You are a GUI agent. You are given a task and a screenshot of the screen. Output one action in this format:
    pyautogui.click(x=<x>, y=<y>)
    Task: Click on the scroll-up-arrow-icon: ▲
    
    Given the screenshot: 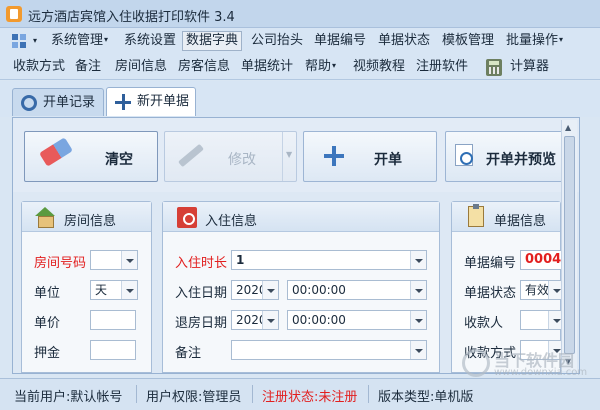 What is the action you would take?
    pyautogui.click(x=568, y=127)
    